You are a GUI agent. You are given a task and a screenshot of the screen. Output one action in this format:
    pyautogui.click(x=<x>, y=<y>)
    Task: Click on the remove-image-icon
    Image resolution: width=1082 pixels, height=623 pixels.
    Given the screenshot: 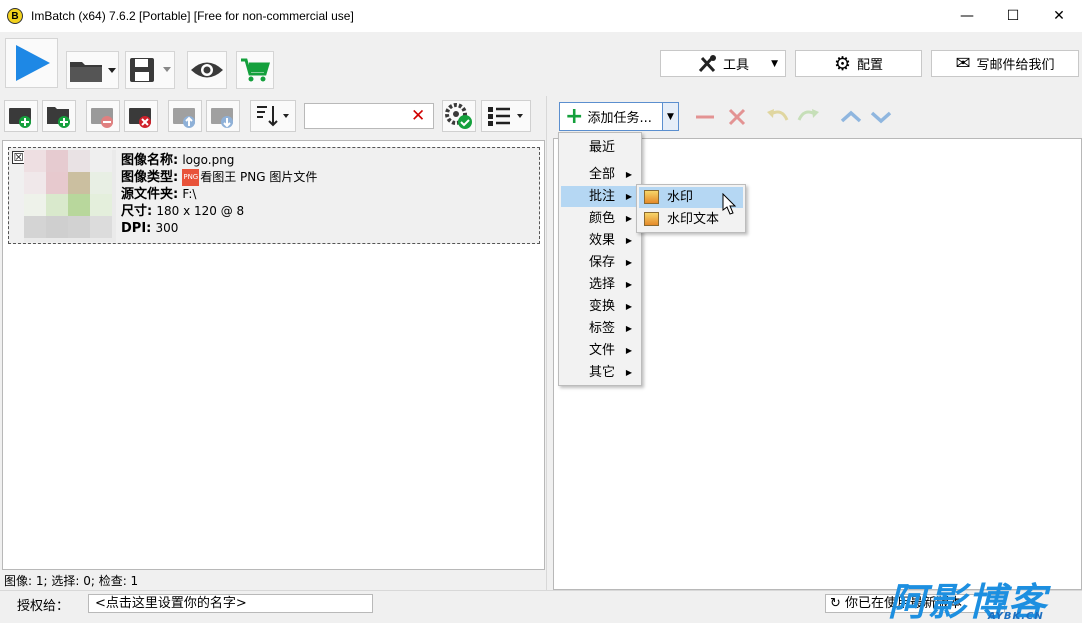 What is the action you would take?
    pyautogui.click(x=102, y=118)
    